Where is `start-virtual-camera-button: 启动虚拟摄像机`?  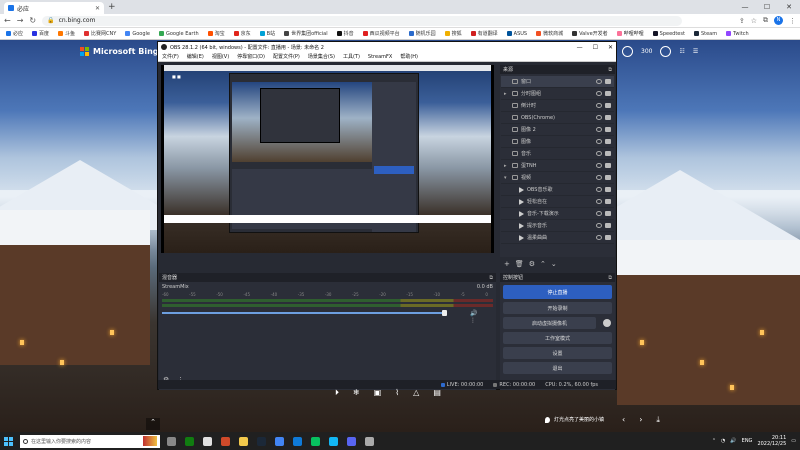
start-virtual-camera-button: 启动虚拟摄像机 is located at coordinates (549, 323).